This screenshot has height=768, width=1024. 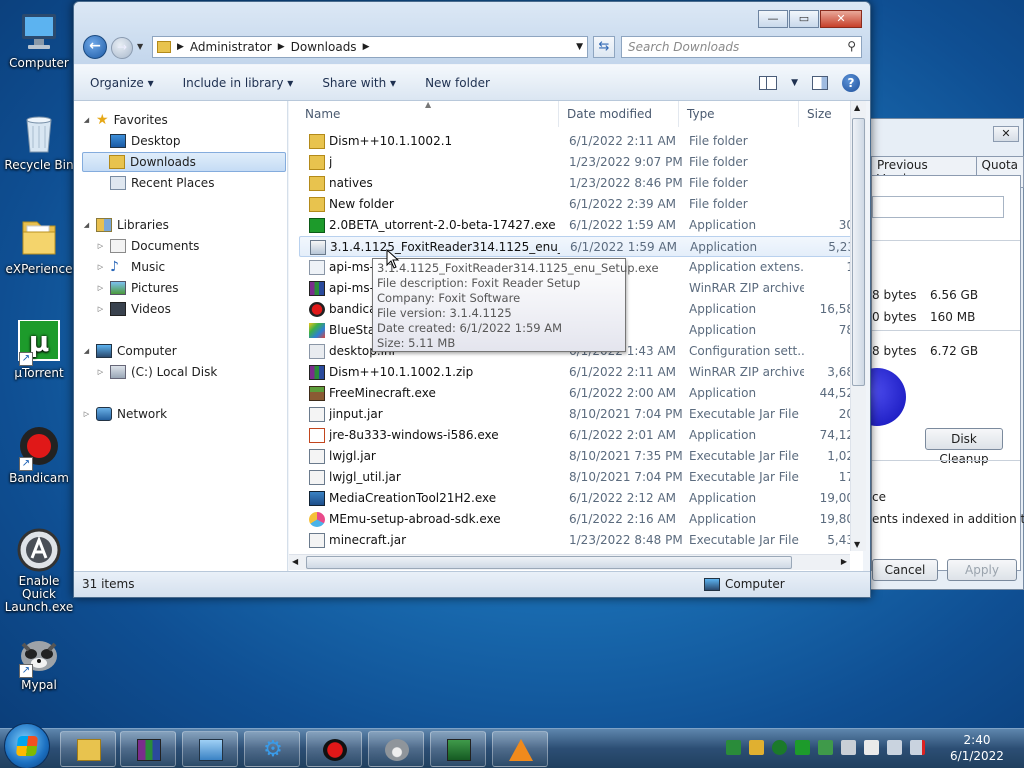 I want to click on column-header-date-modified: Date modified, so click(x=619, y=114).